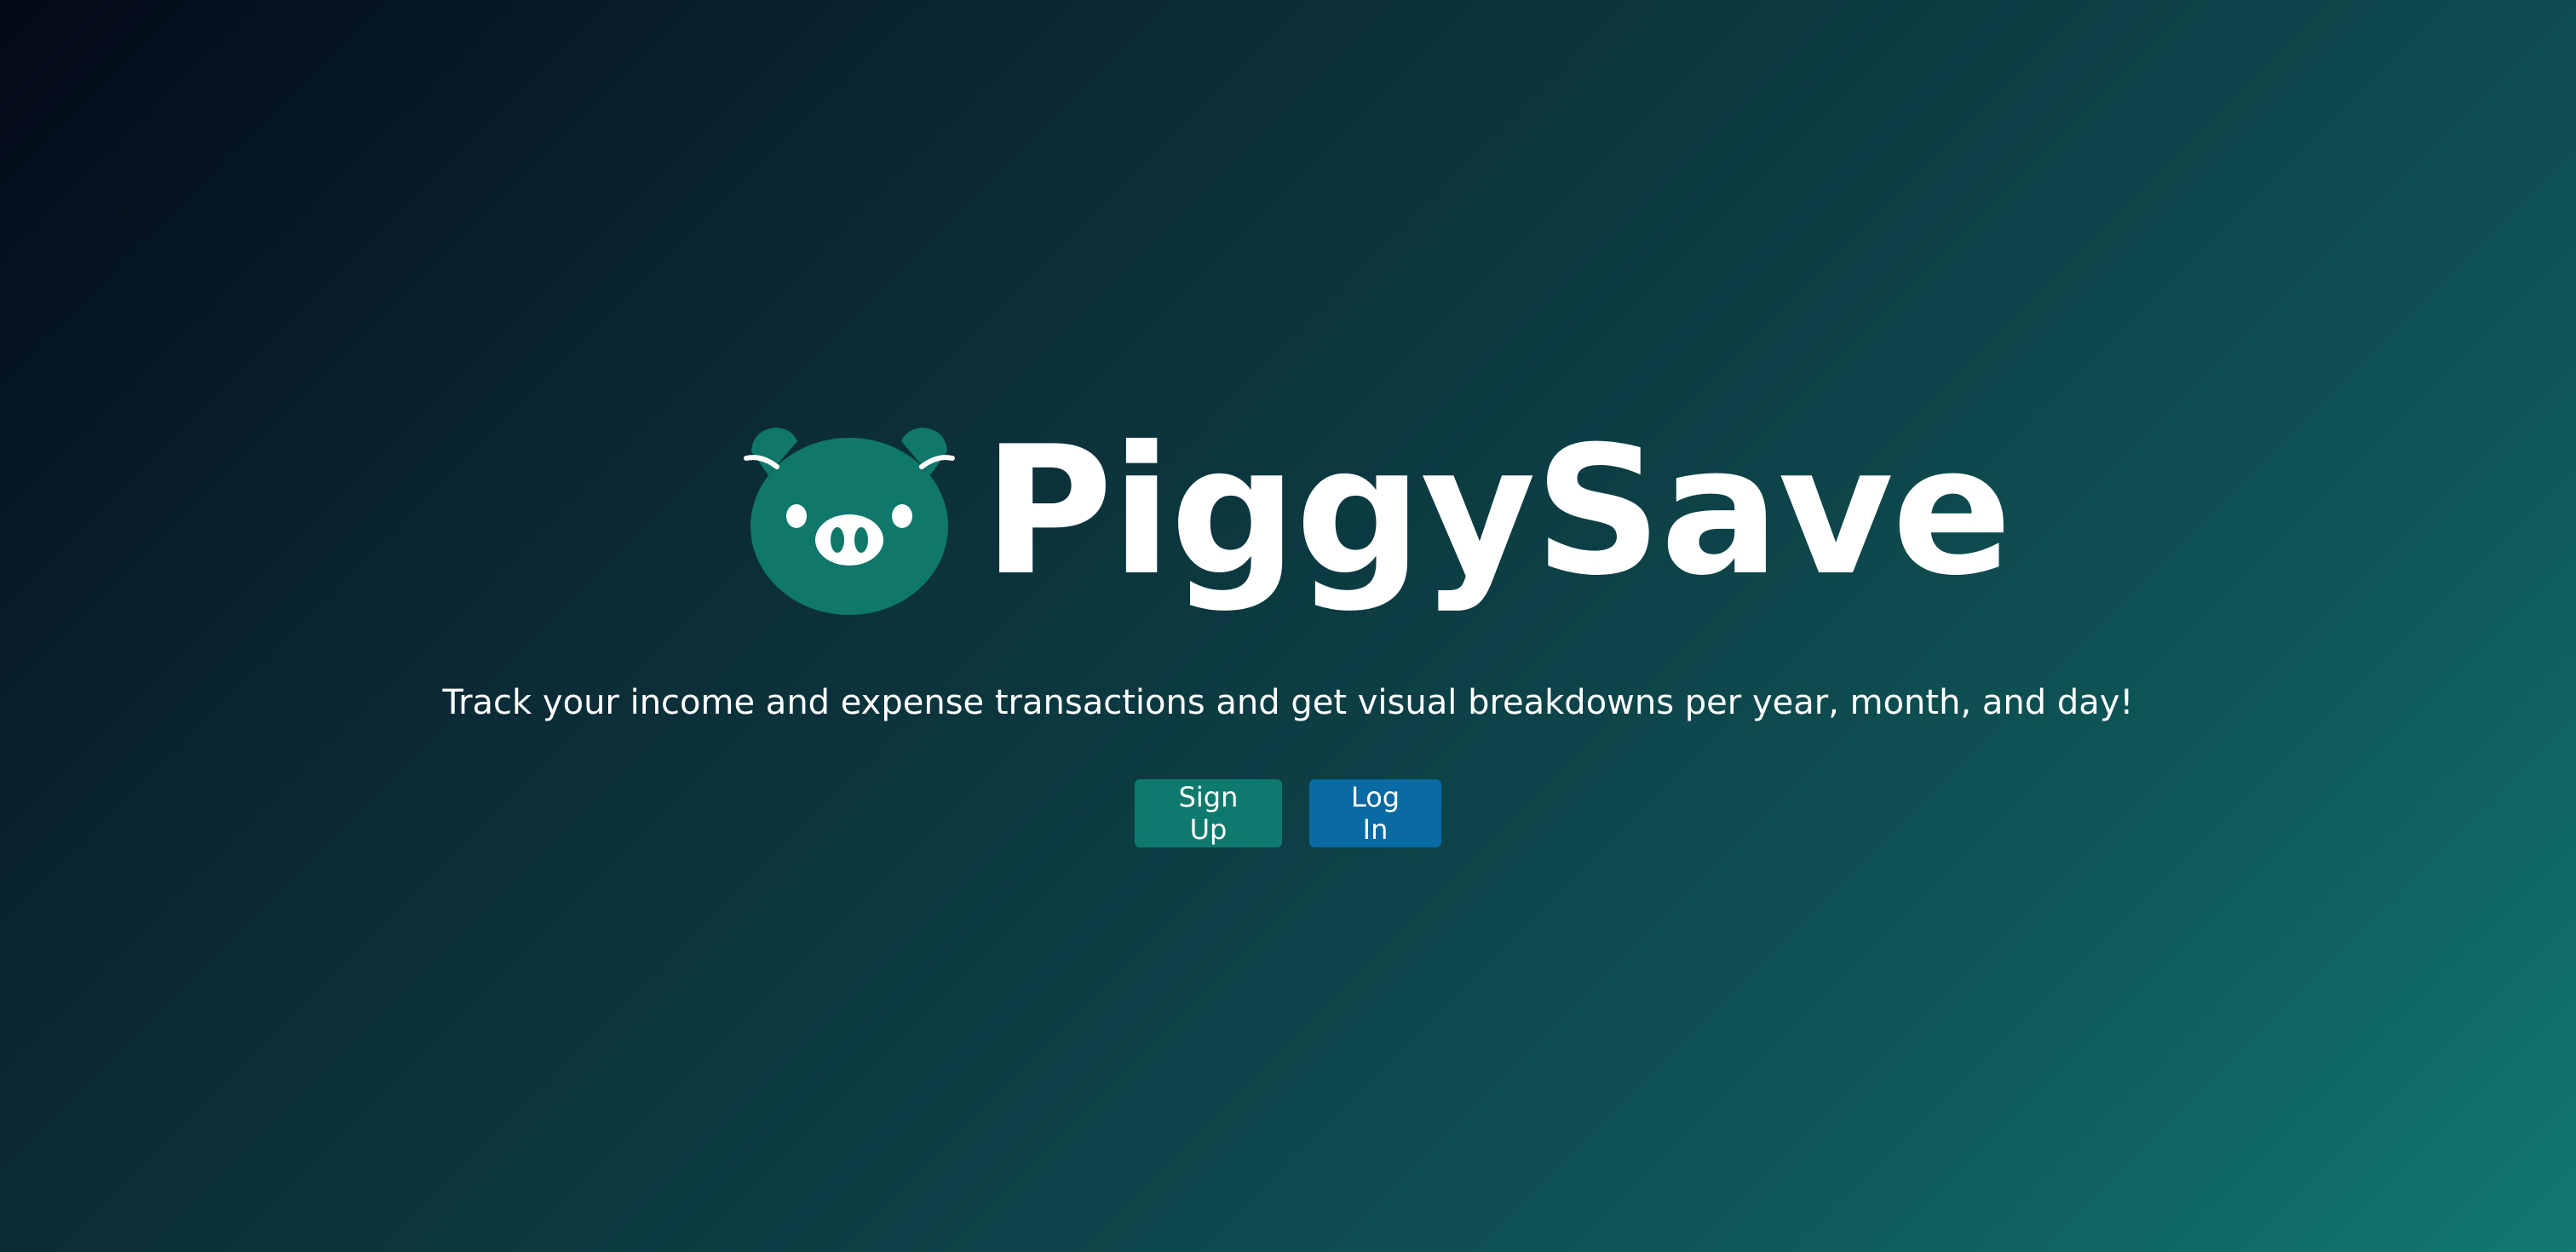 Image resolution: width=2576 pixels, height=1252 pixels. I want to click on auth-actions: Sign Up Log In, so click(1288, 813).